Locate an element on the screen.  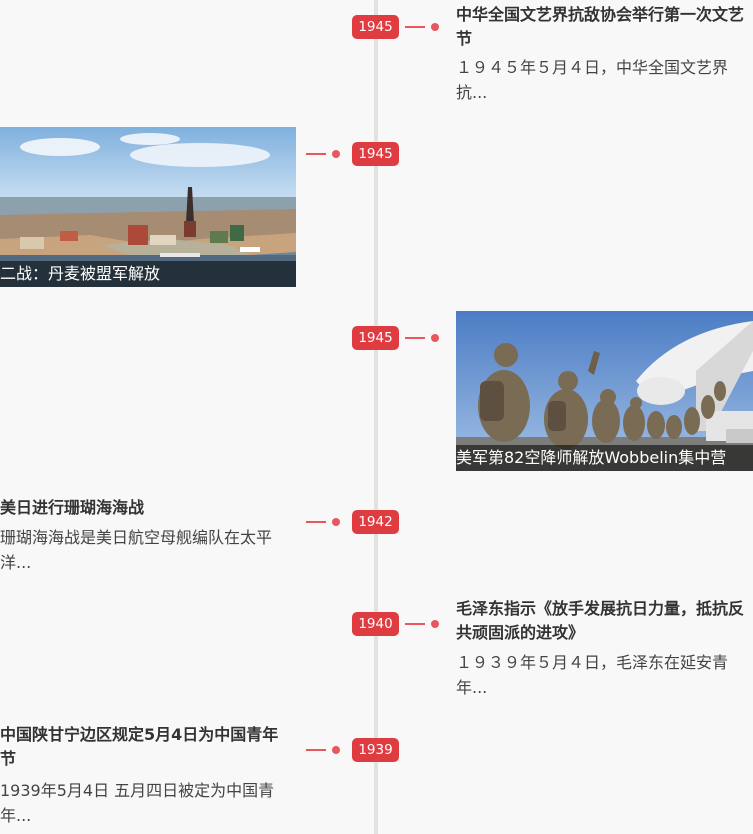
year-badge: 1940 is located at coordinates (375, 624).